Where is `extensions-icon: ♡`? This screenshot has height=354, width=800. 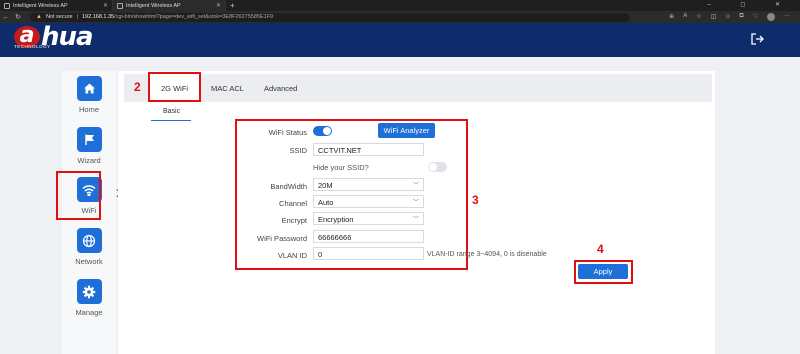 extensions-icon: ♡ is located at coordinates (755, 17).